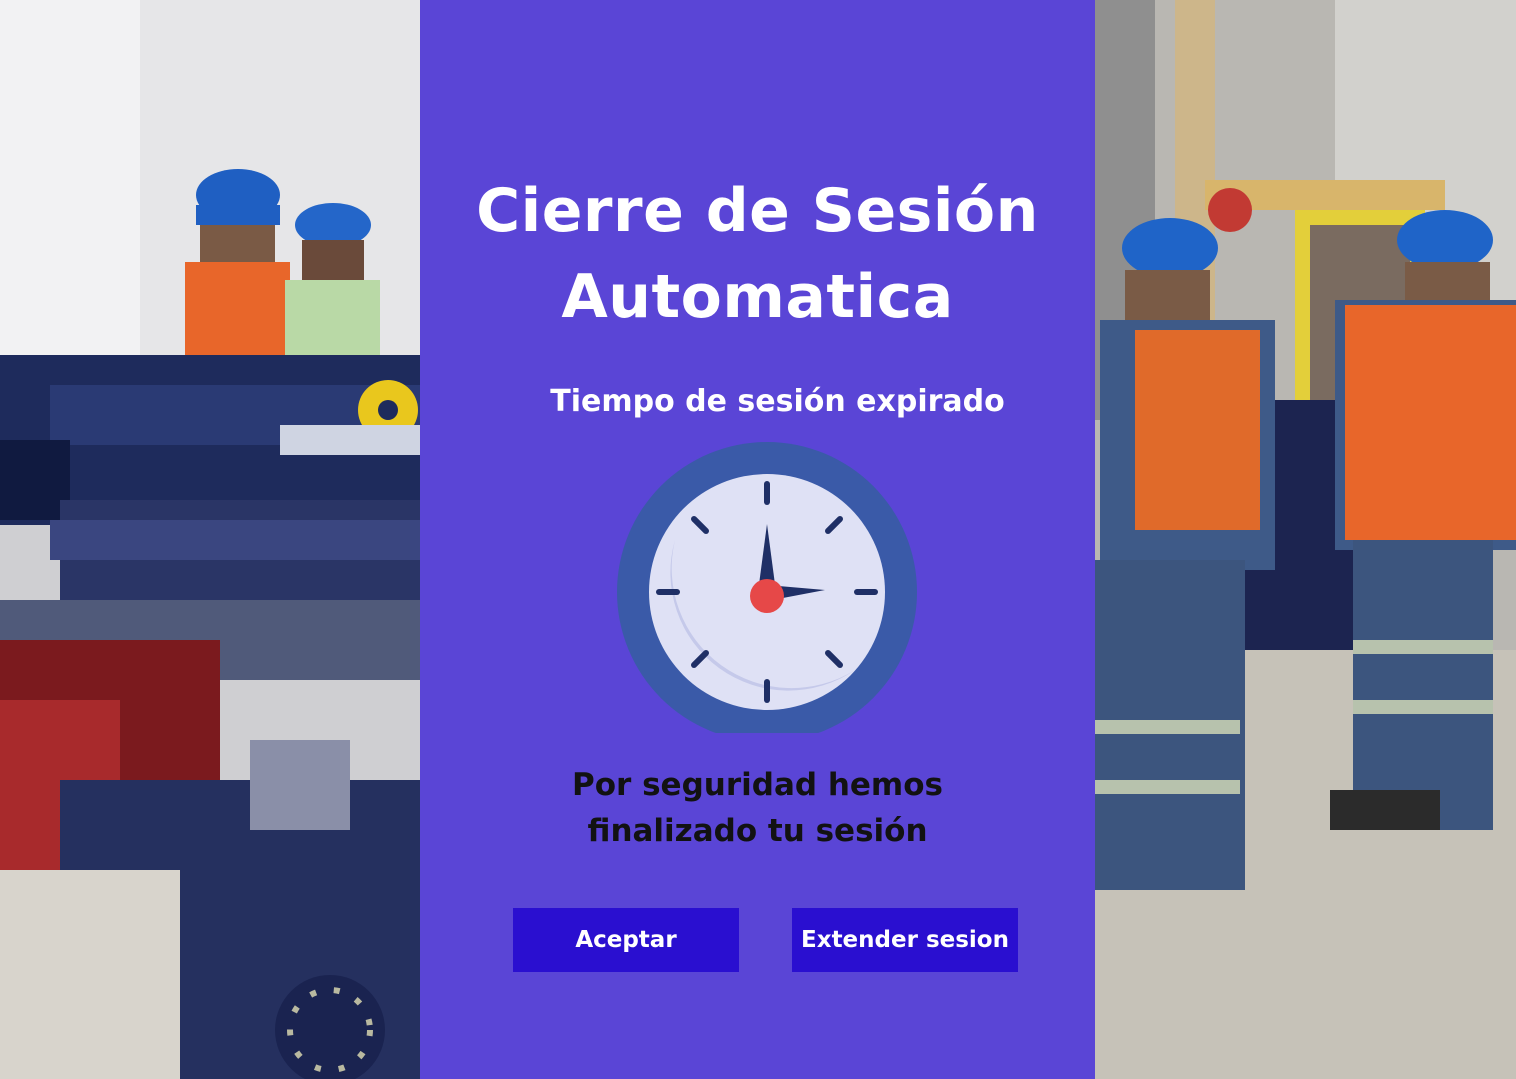 Image resolution: width=1516 pixels, height=1079 pixels. Describe the element at coordinates (757, 254) in the screenshot. I see `dialog-title: Cierre de Sesión Automatica` at that location.